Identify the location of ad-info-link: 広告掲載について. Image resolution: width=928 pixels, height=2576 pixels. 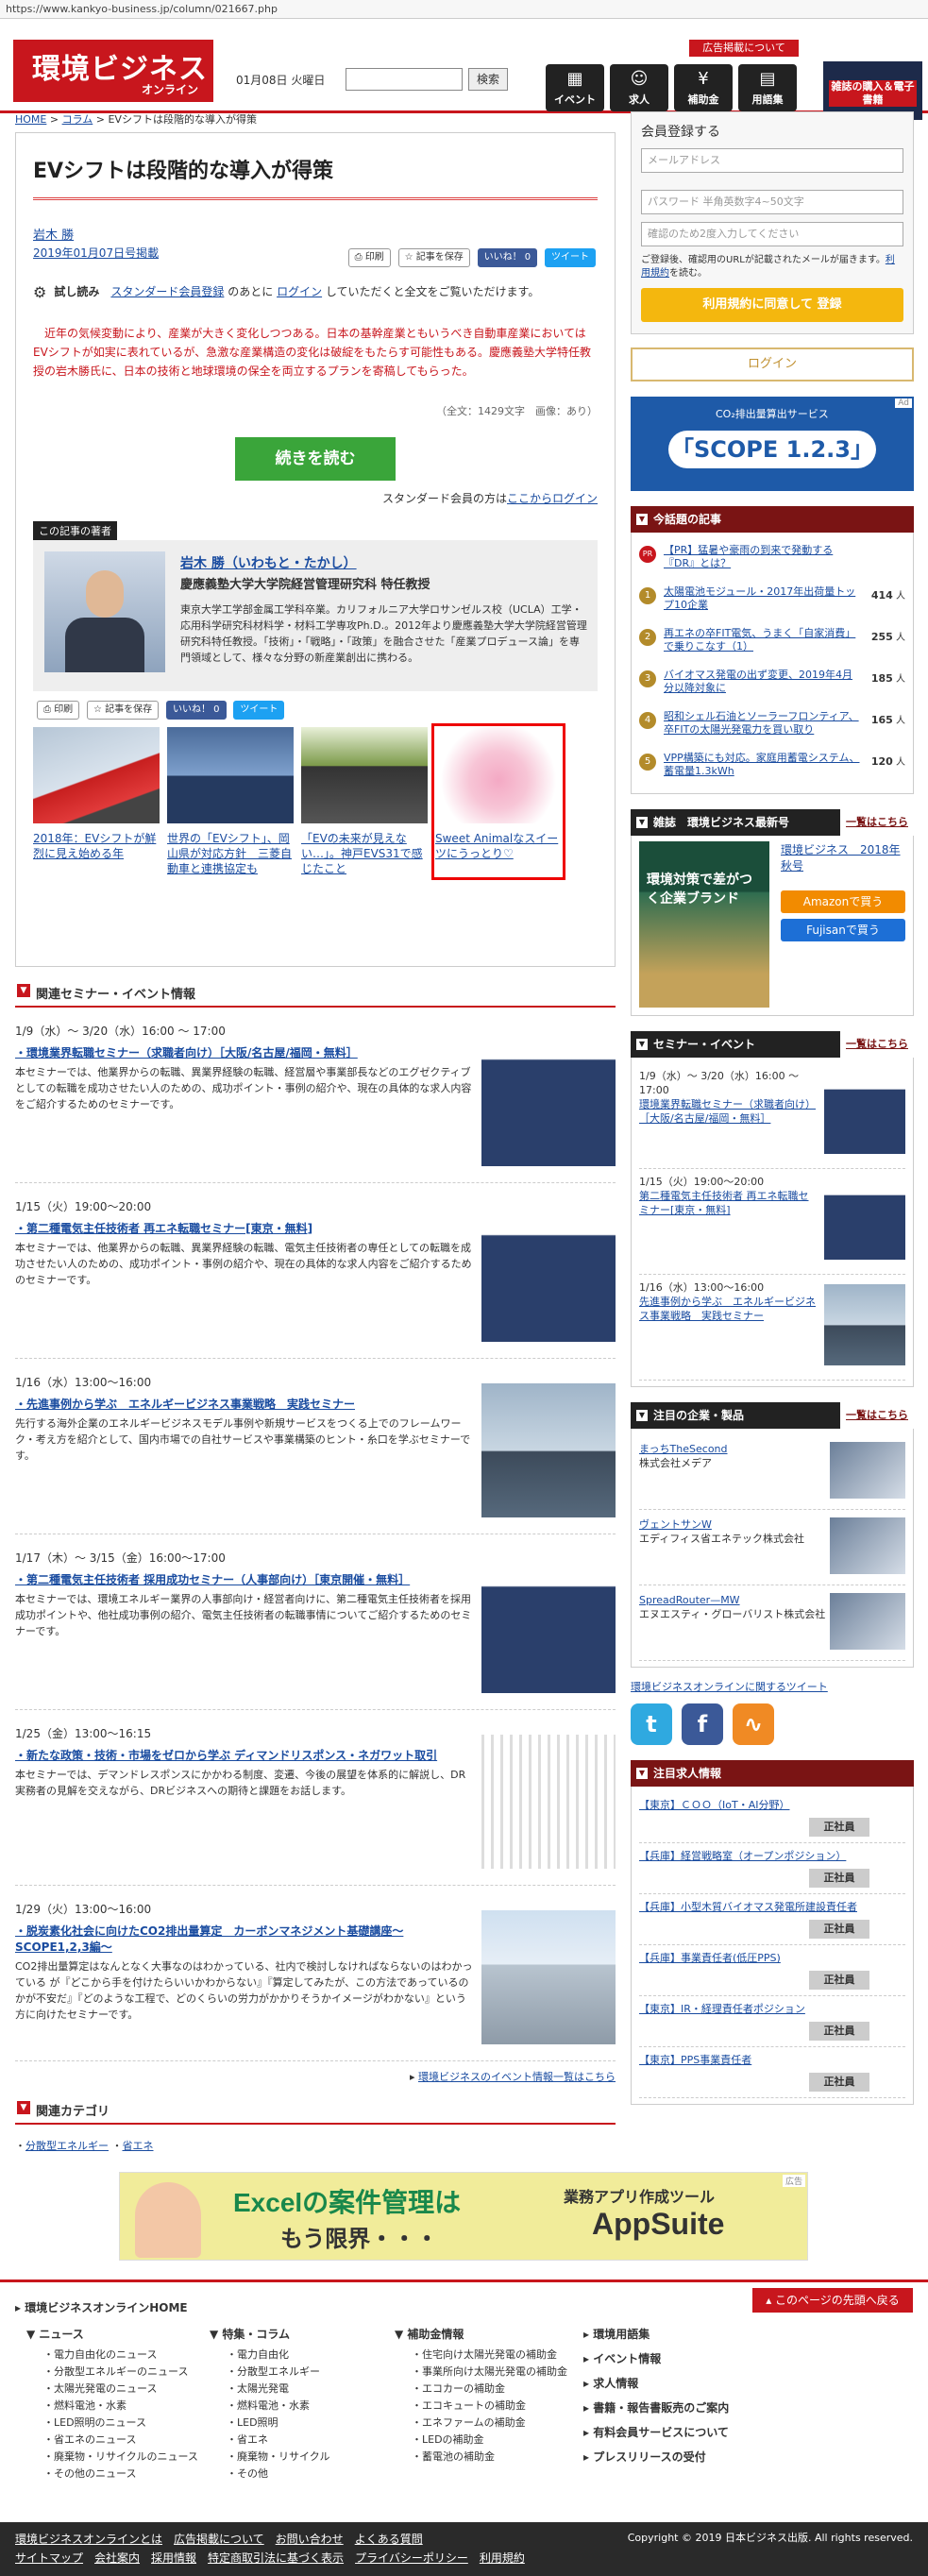
(744, 48).